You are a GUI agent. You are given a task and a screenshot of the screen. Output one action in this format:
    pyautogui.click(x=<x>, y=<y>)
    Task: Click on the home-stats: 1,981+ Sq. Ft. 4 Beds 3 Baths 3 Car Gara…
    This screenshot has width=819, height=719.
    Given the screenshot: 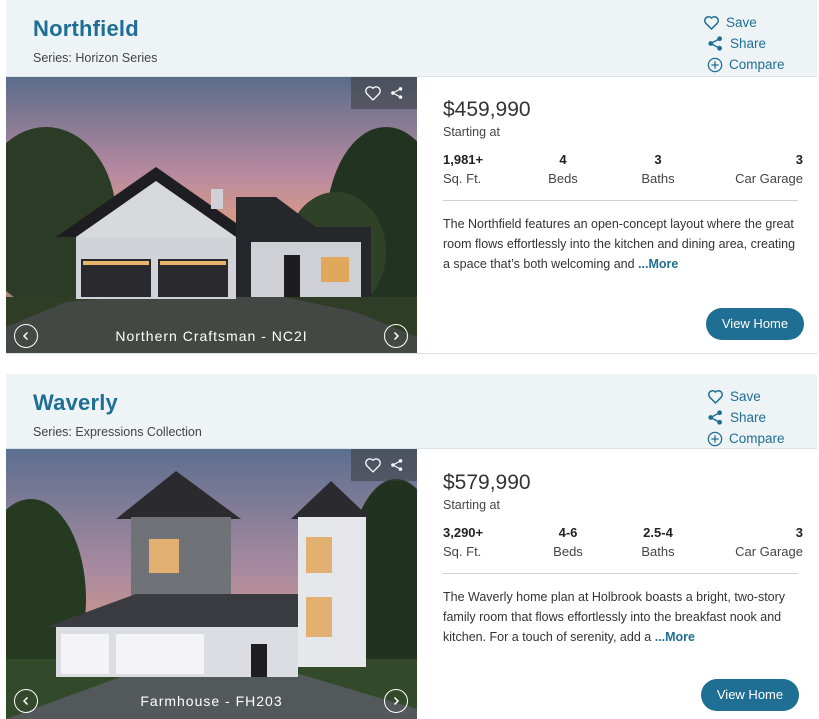 What is the action you would take?
    pyautogui.click(x=623, y=172)
    